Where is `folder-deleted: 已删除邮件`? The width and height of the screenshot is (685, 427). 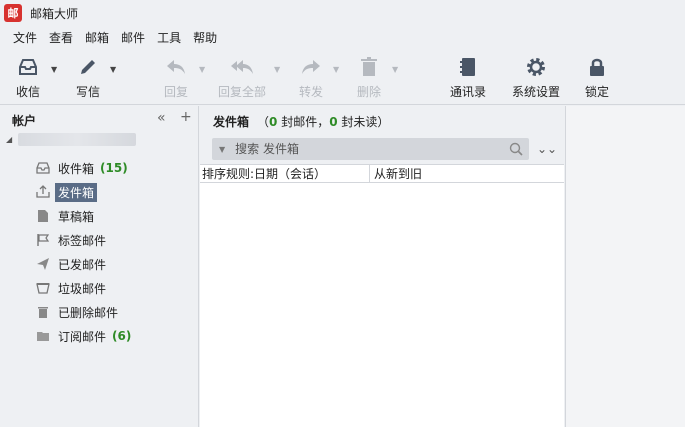
folder-deleted: 已删除邮件 is located at coordinates (77, 312).